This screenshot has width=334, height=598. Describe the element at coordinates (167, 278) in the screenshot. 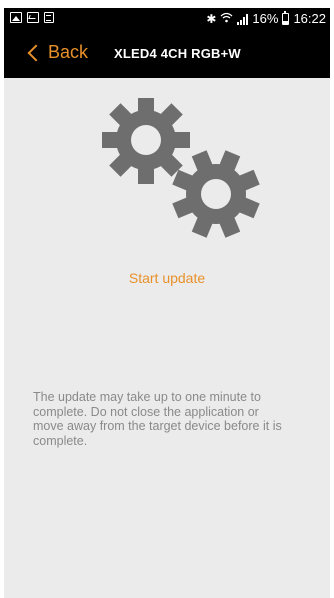

I see `start-update-button: Start update` at that location.